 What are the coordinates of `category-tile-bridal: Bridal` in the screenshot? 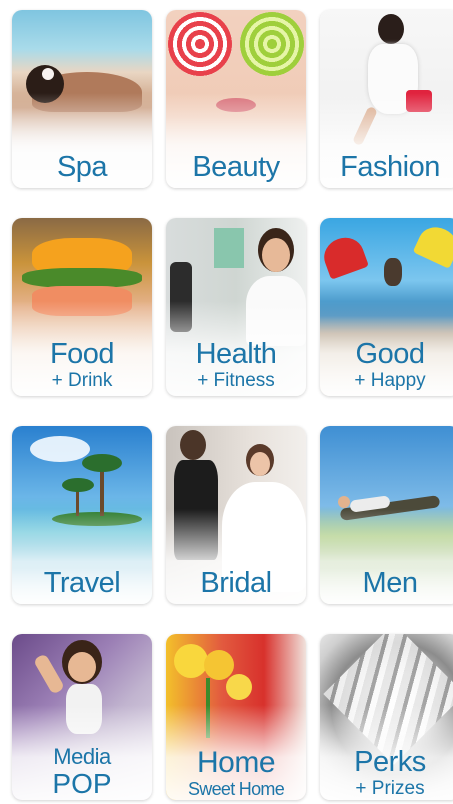 It's located at (236, 515).